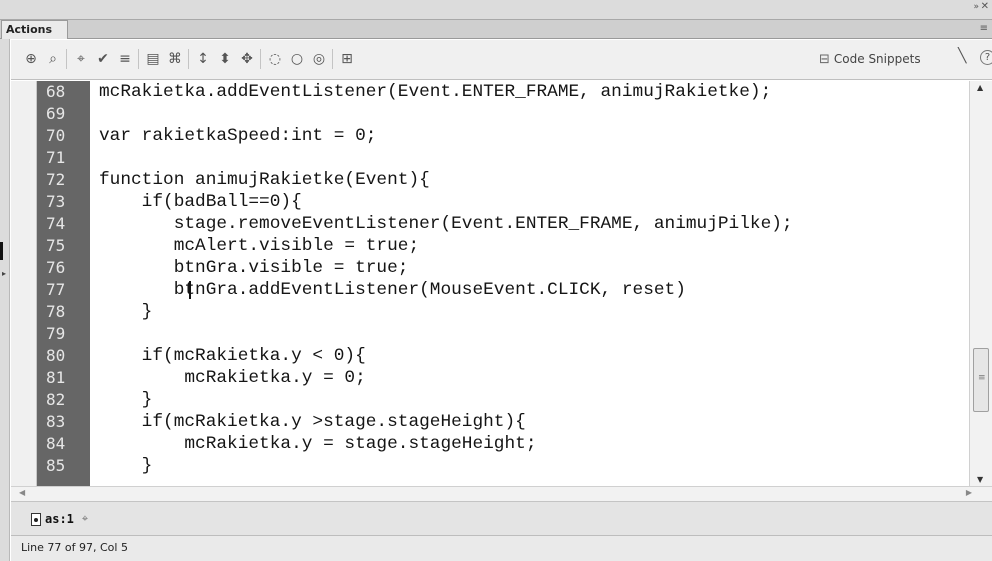  What do you see at coordinates (503, 268) in the screenshot?
I see `code-line: 76 btnGra.visible = true;` at bounding box center [503, 268].